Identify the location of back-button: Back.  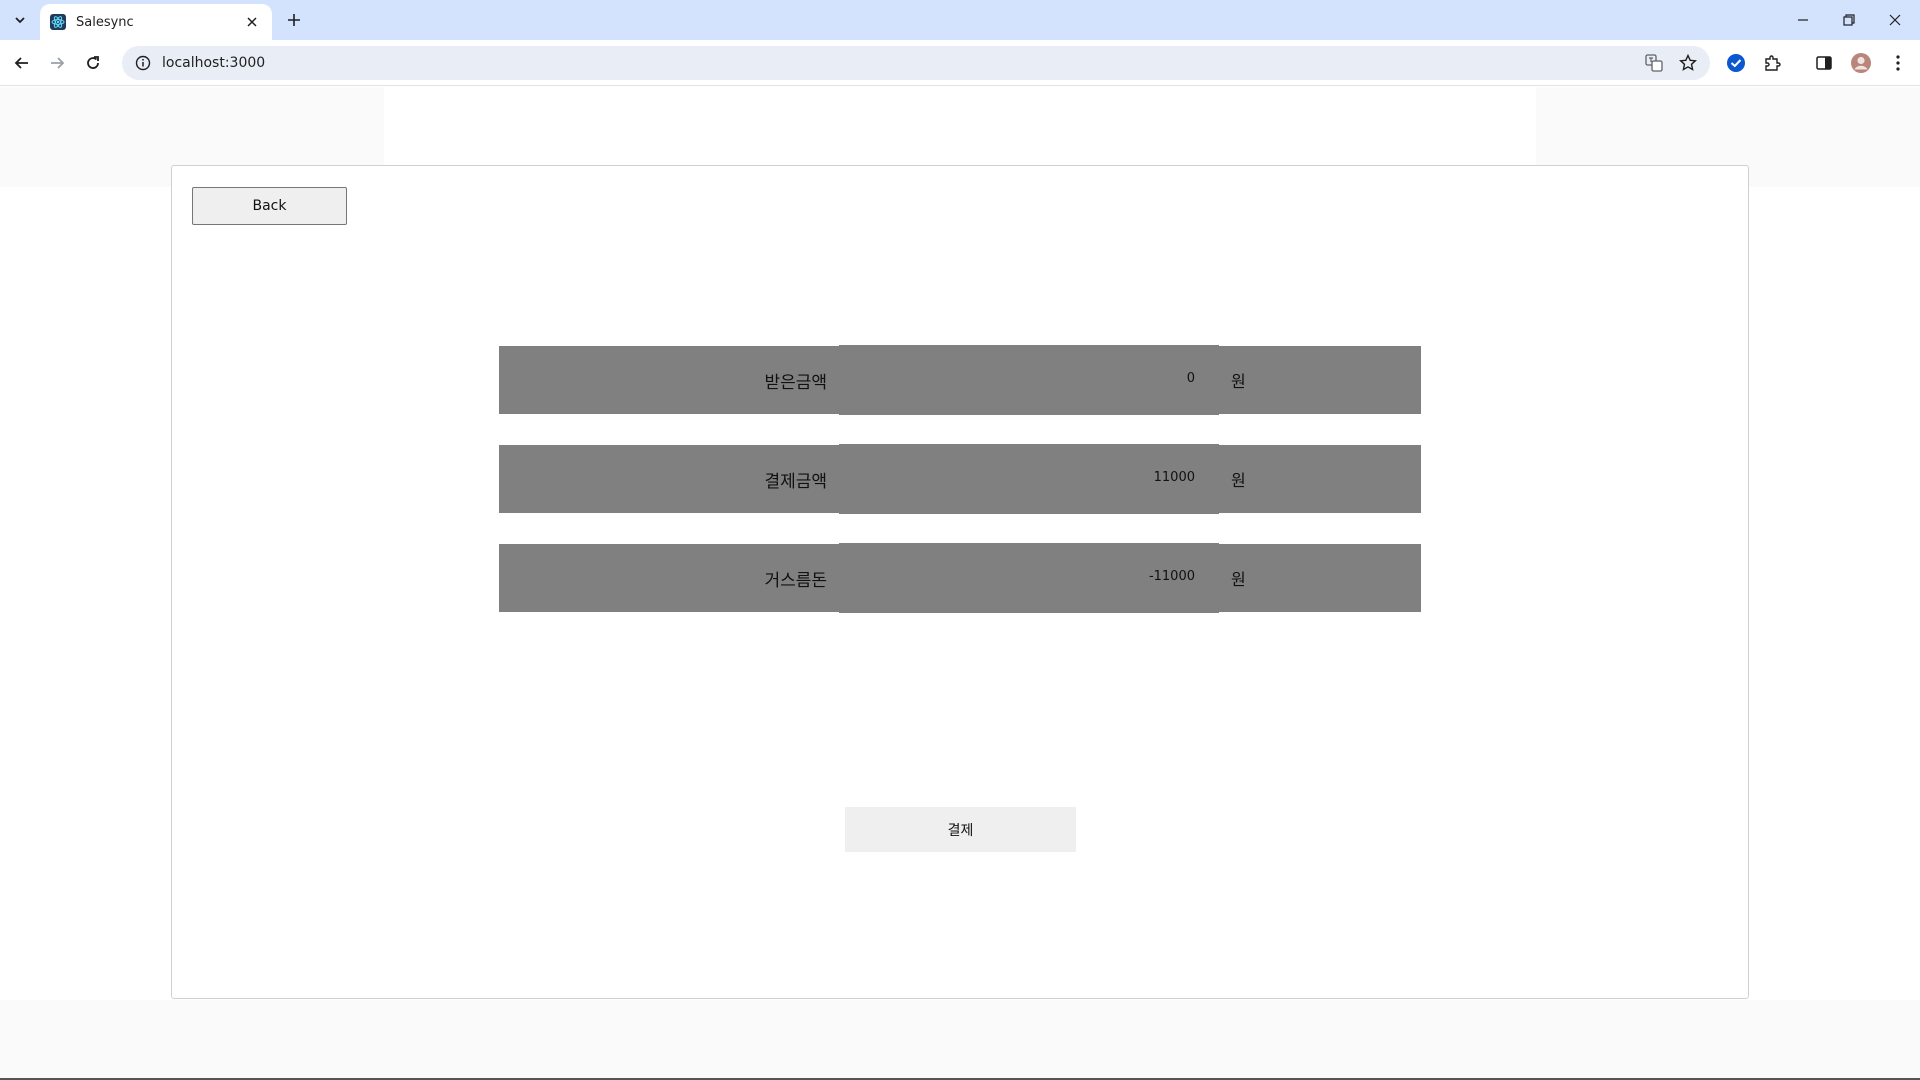
(269, 206).